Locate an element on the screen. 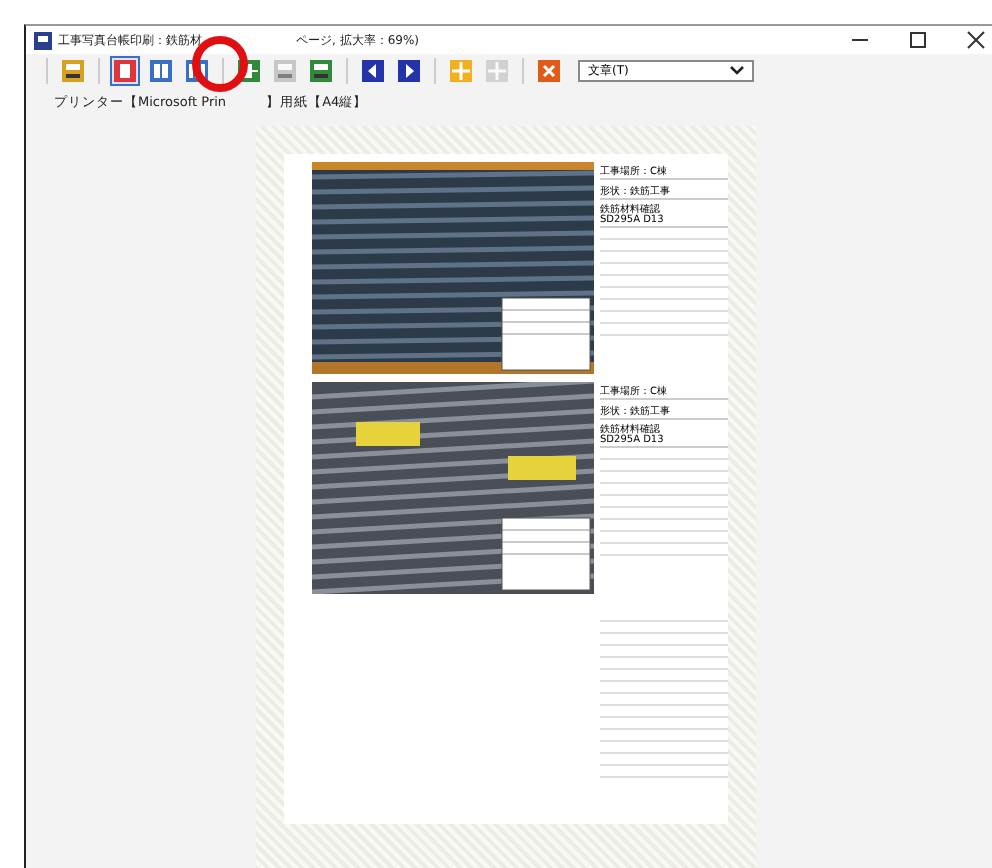  maximize-icon is located at coordinates (918, 40).